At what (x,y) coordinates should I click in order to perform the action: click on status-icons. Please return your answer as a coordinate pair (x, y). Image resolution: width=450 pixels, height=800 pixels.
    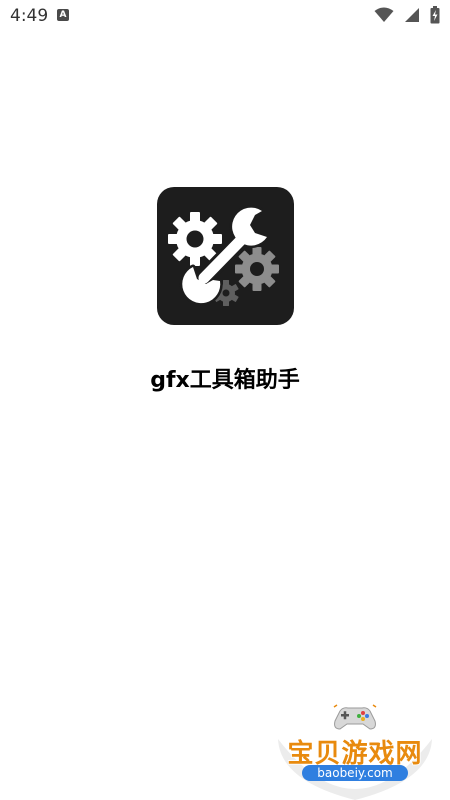
    Looking at the image, I should click on (407, 15).